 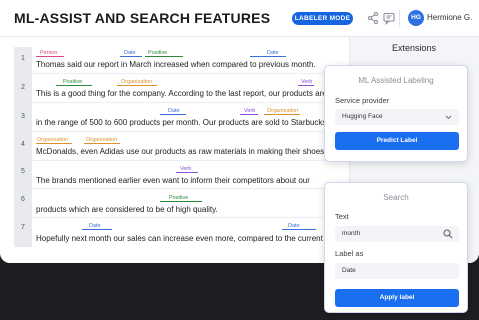 I want to click on search-text-value: month, so click(x=351, y=233).